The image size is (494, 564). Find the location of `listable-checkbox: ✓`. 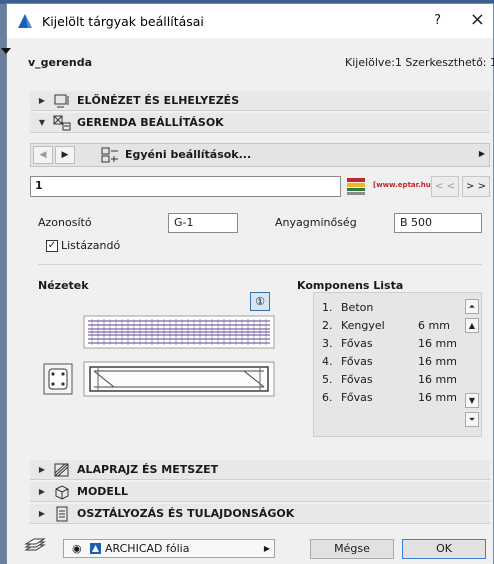

listable-checkbox: ✓ is located at coordinates (52, 246).